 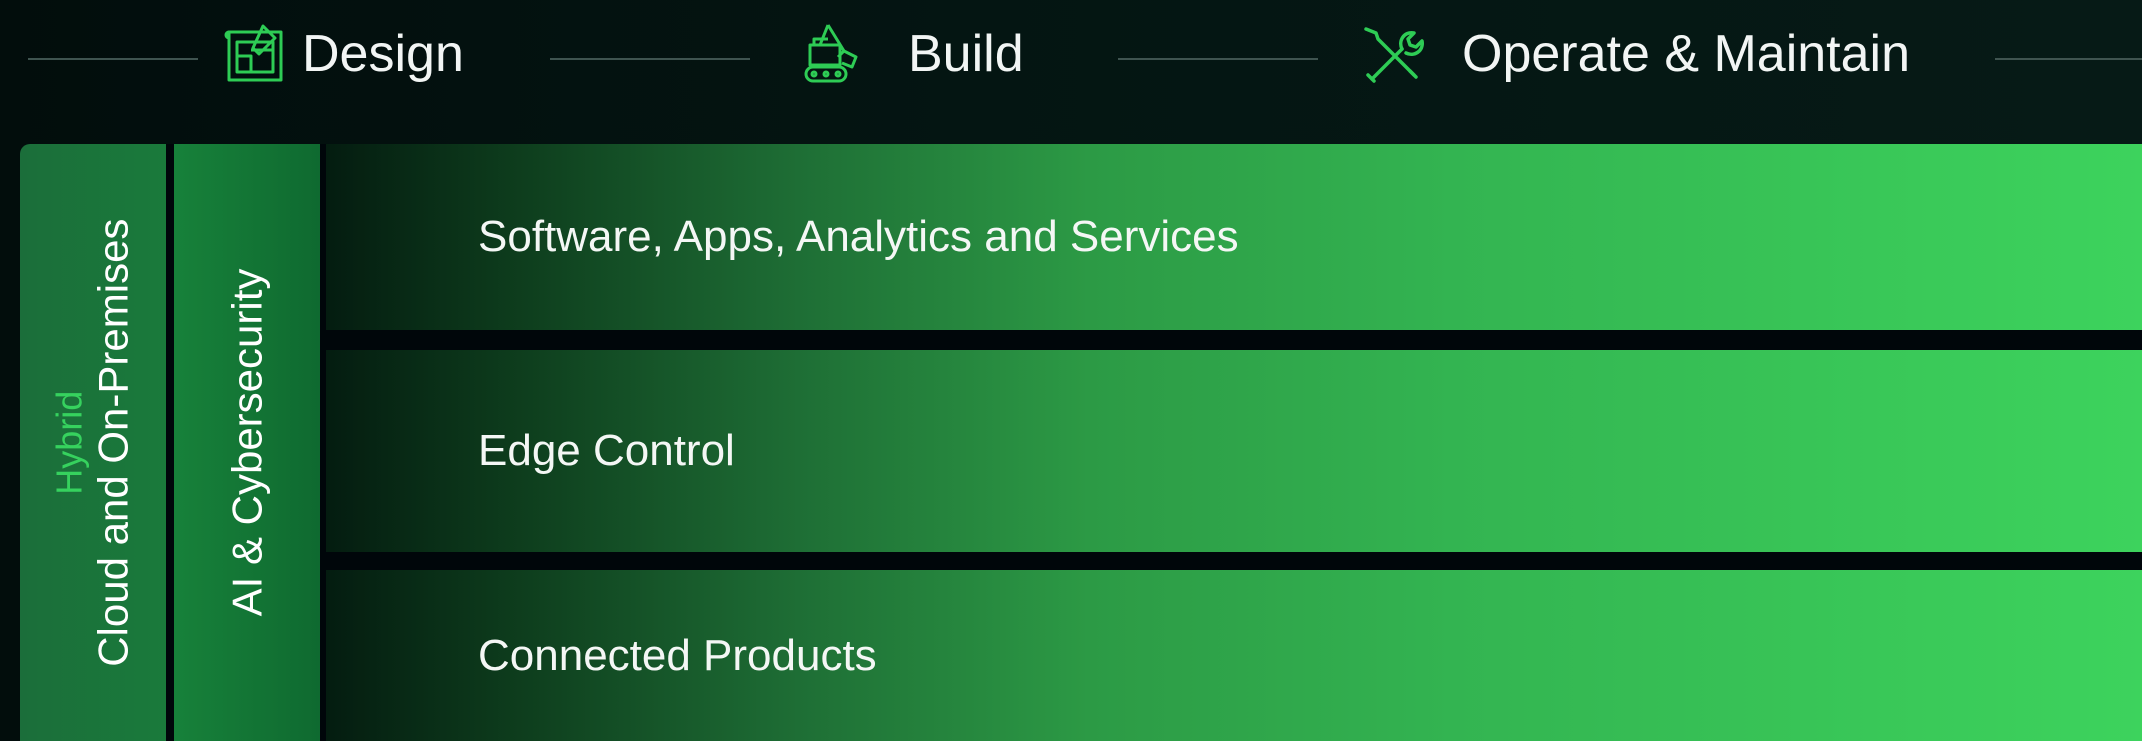 What do you see at coordinates (858, 236) in the screenshot?
I see `layer-label: Software, Apps, Analytics and Services` at bounding box center [858, 236].